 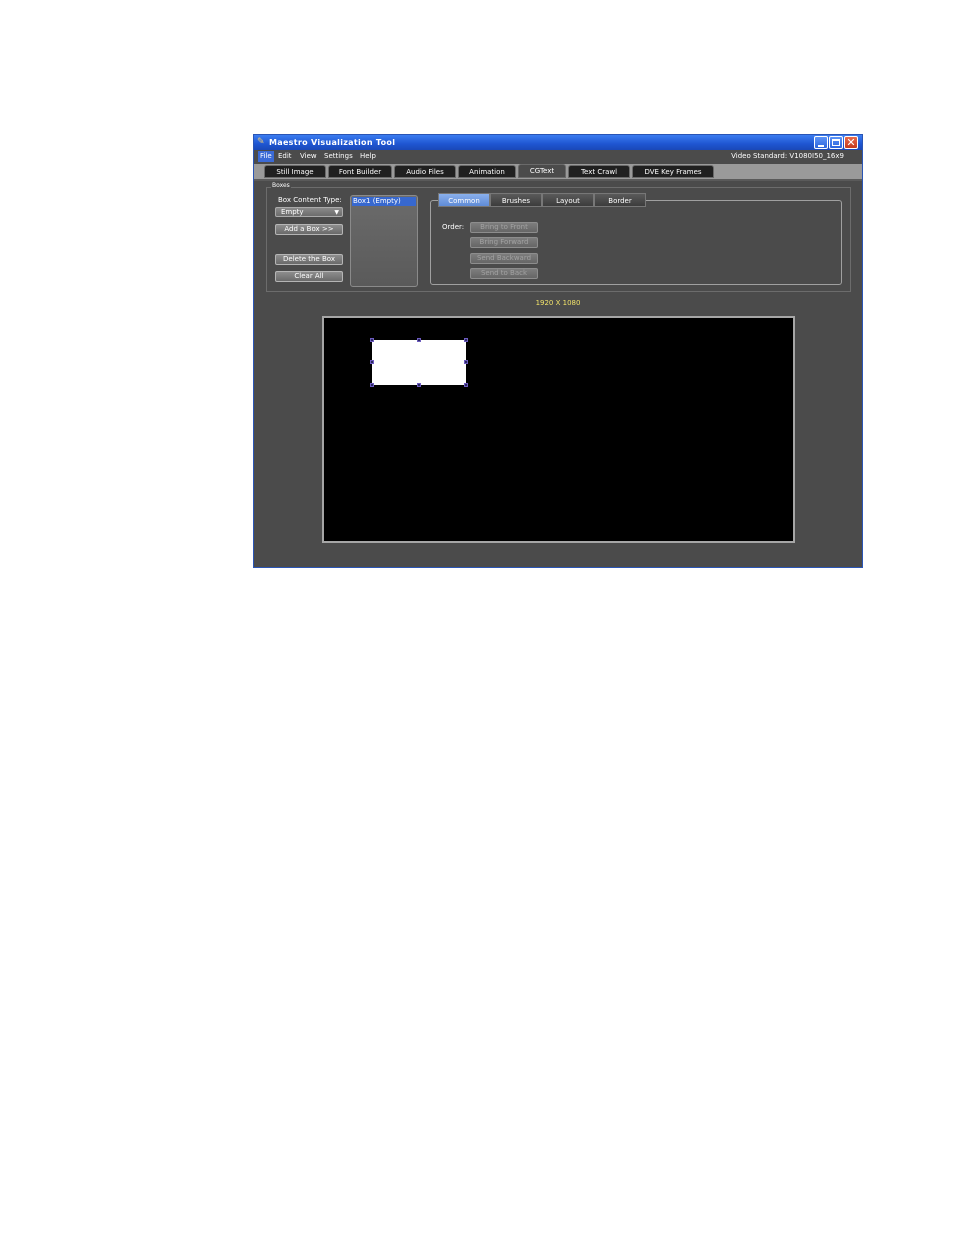 I want to click on send-backward-button: Send Backward, so click(x=504, y=258).